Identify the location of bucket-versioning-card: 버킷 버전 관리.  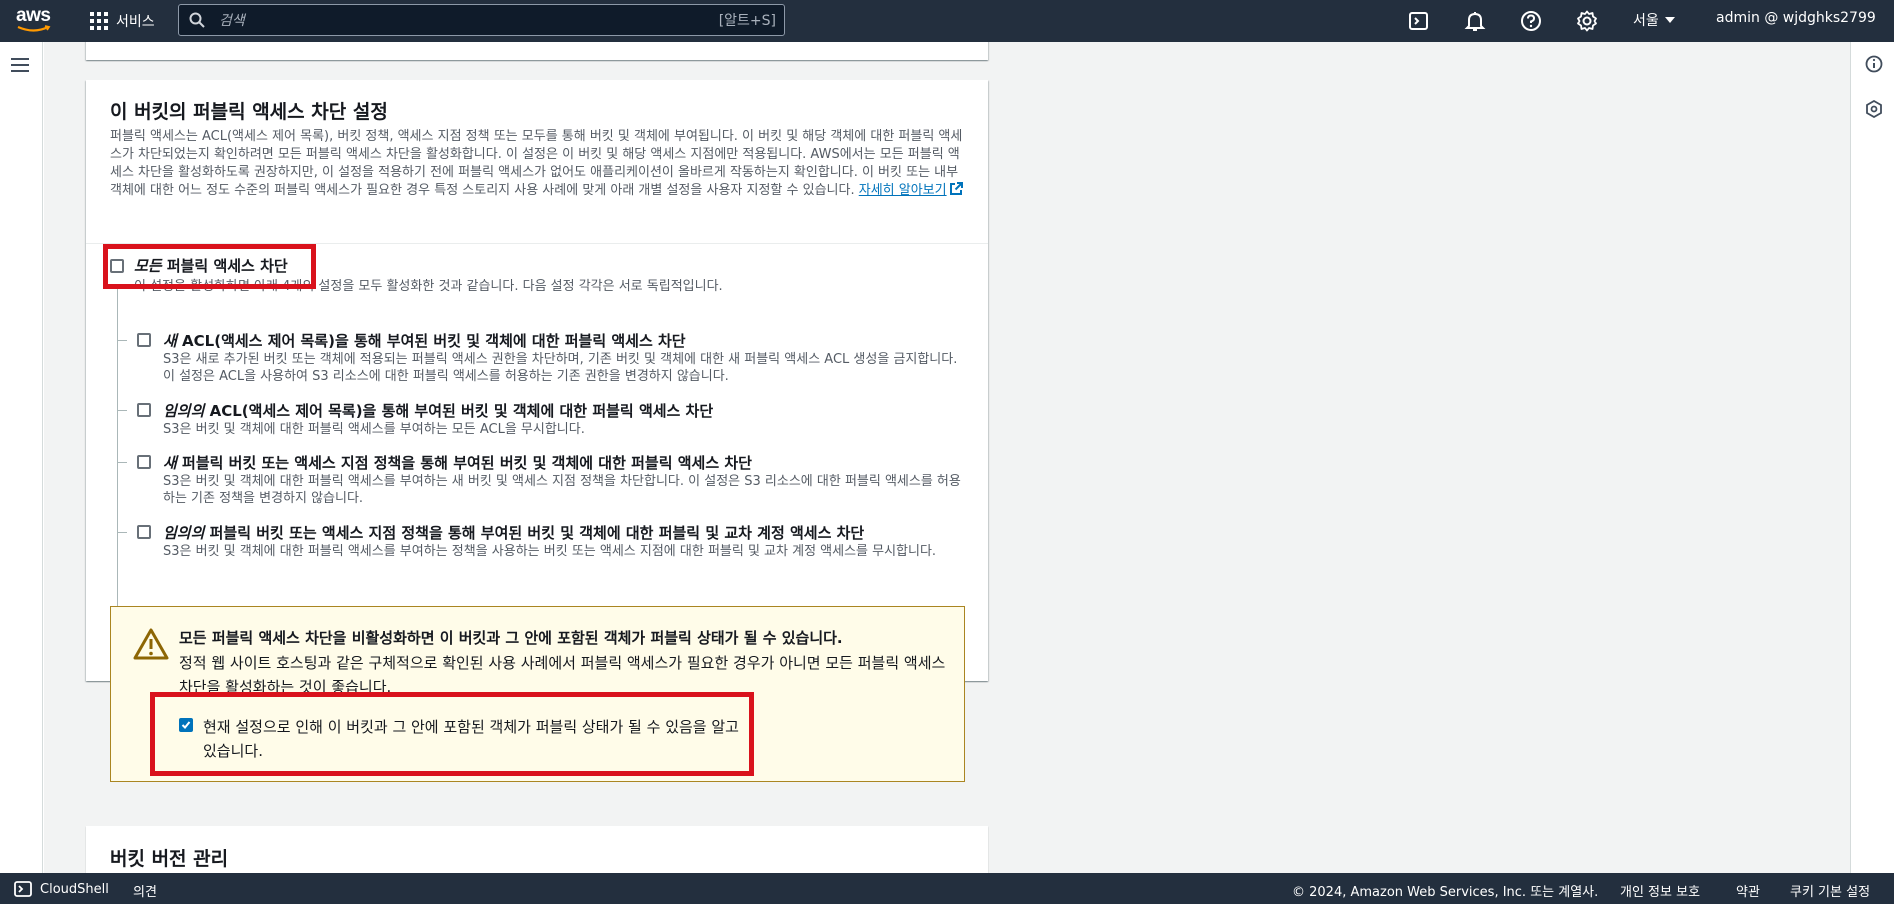
(537, 849).